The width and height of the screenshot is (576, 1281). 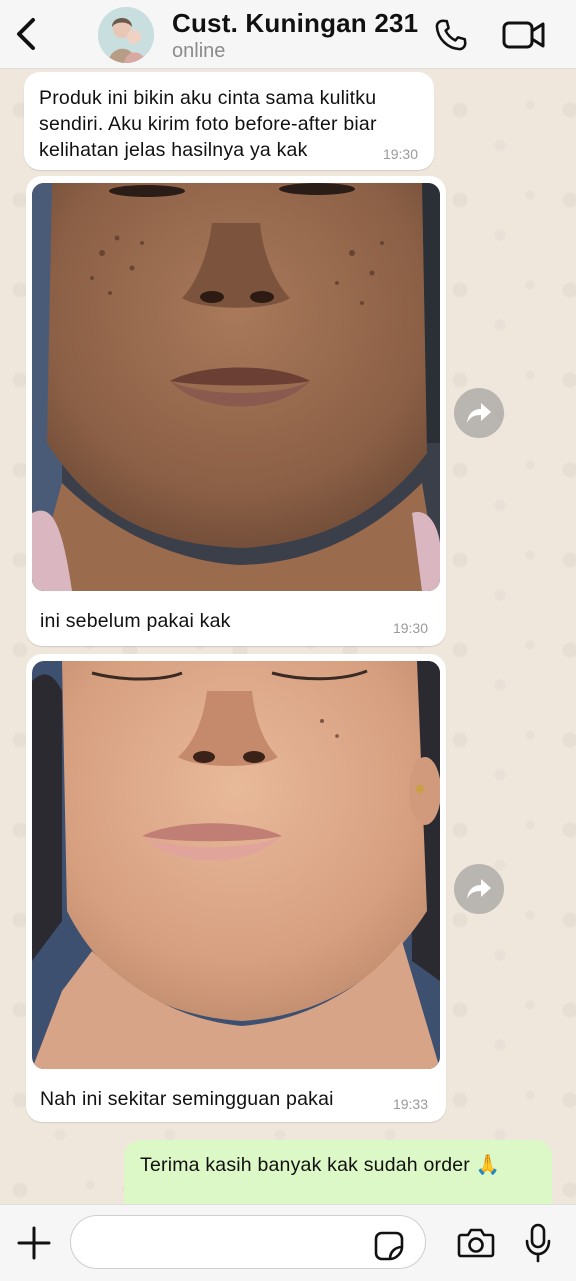 I want to click on camera-button, so click(x=476, y=1243).